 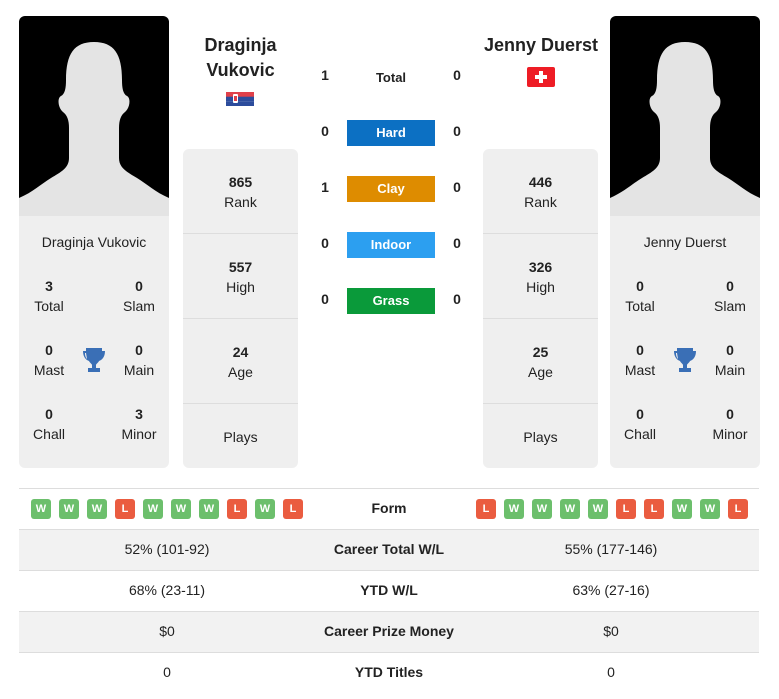 What do you see at coordinates (167, 631) in the screenshot?
I see `left-value: $0` at bounding box center [167, 631].